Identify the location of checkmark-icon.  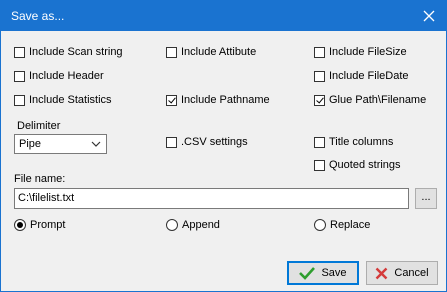
(307, 273).